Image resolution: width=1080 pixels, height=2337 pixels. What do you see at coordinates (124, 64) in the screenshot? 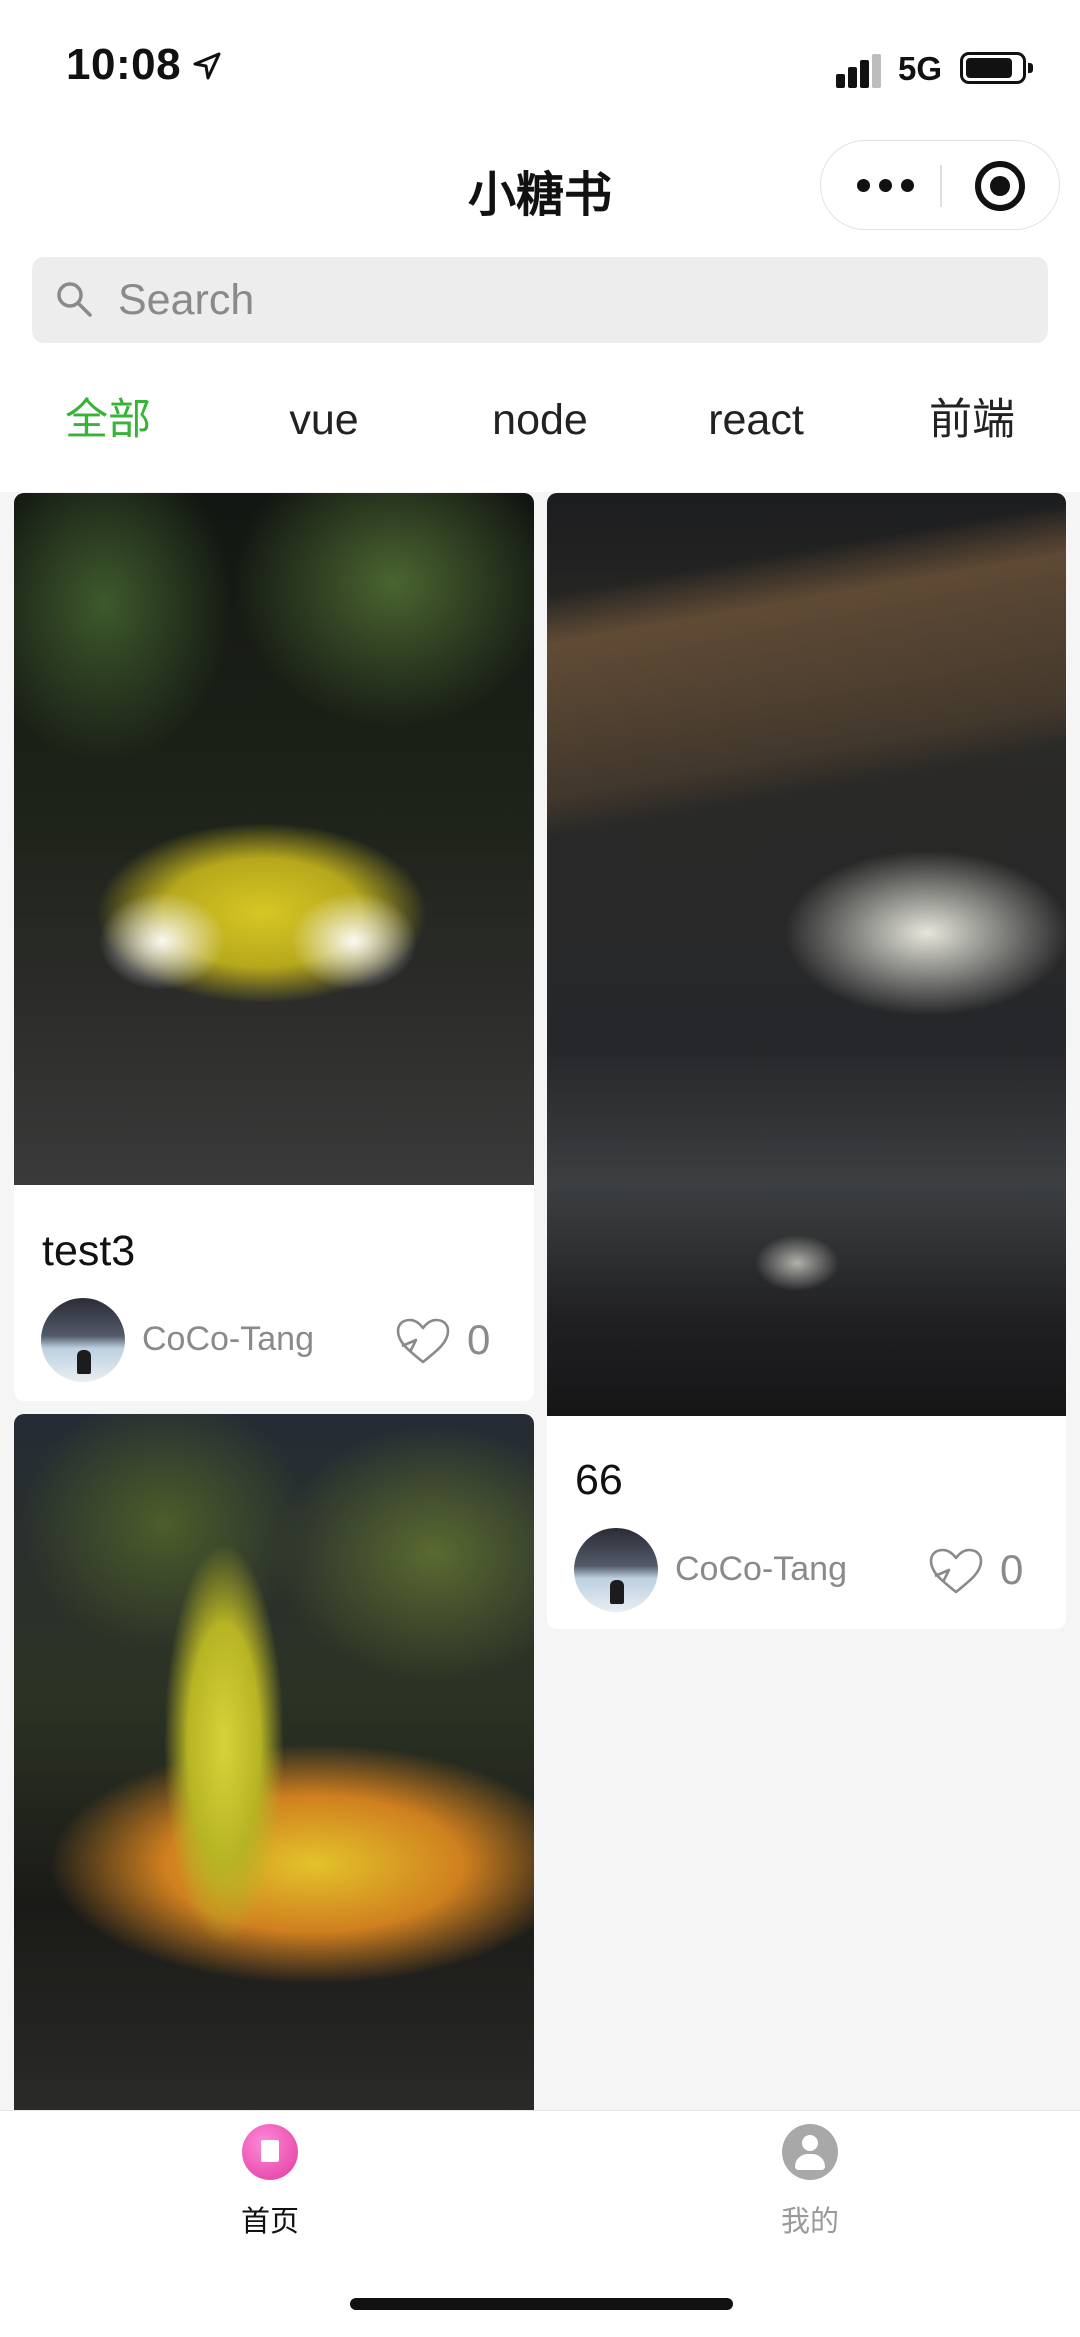
I see `status-time: 10:08` at bounding box center [124, 64].